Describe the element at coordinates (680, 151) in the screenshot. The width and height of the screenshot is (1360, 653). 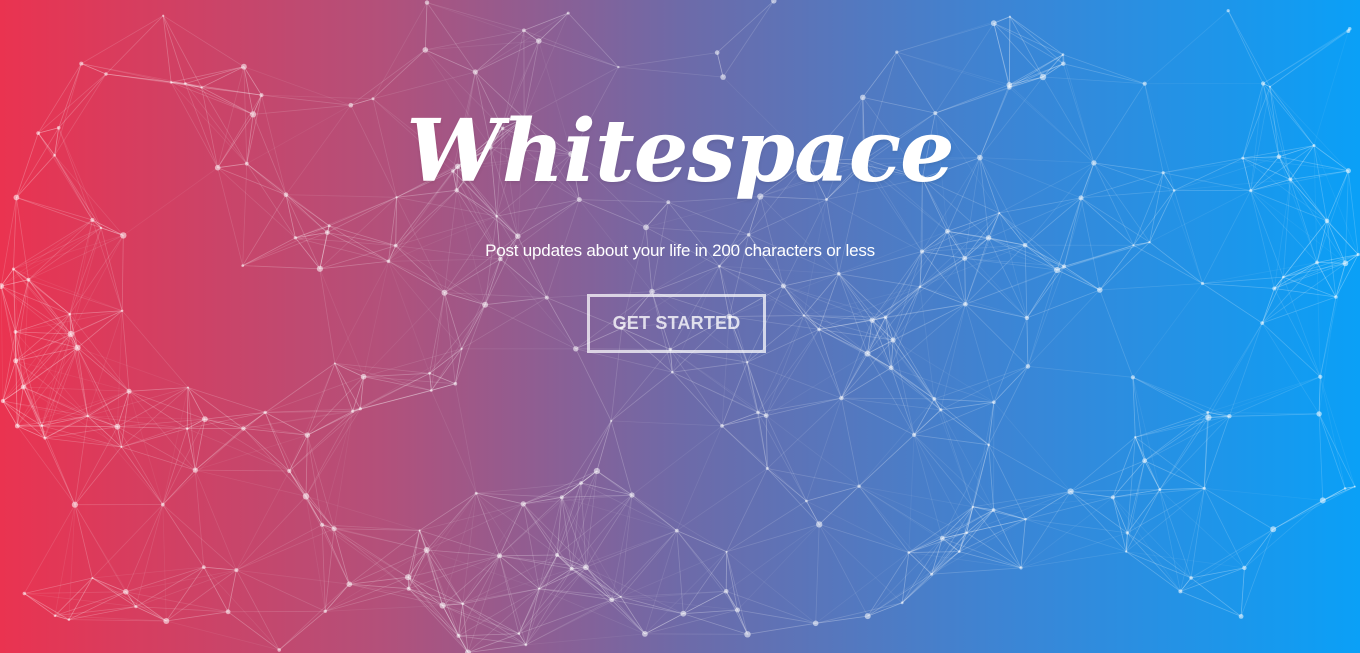
I see `site-logo-title: Whitespace` at that location.